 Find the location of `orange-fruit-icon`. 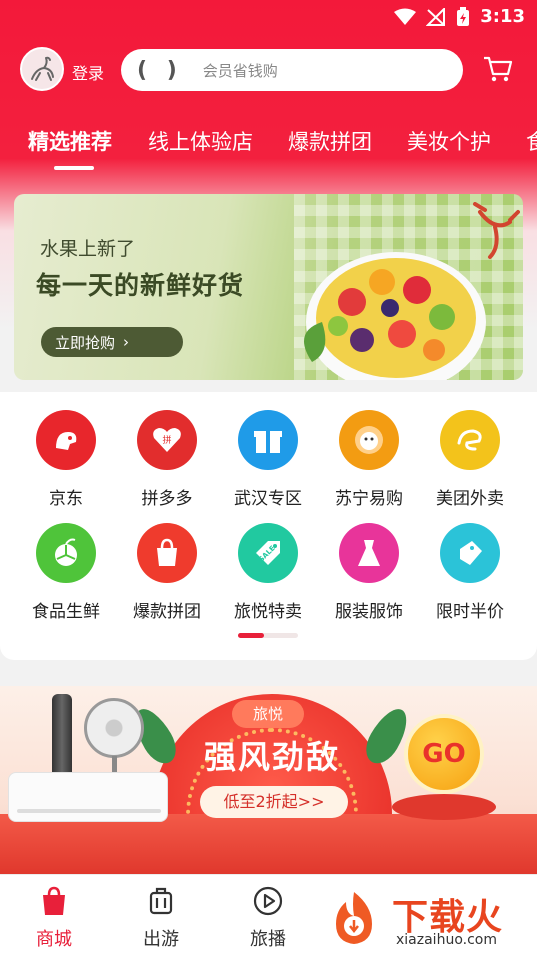

orange-fruit-icon is located at coordinates (66, 553).